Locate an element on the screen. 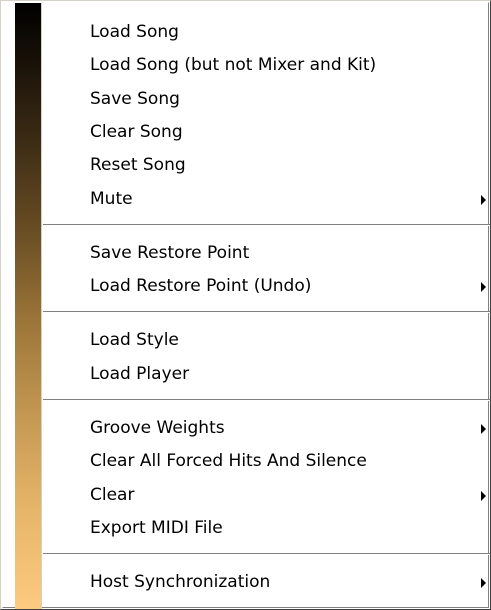  menu-item-load-style: Load Style is located at coordinates (266, 340).